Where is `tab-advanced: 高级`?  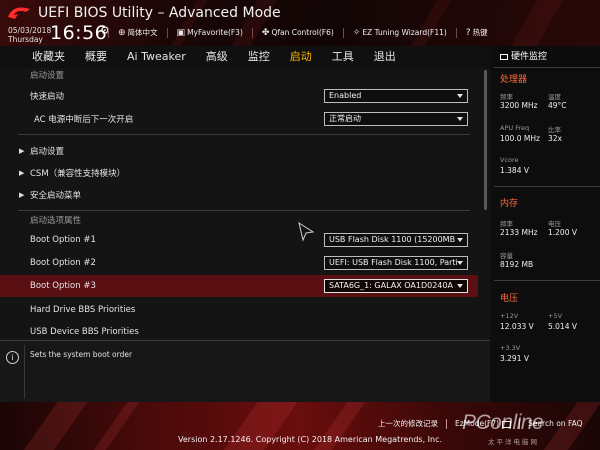
tab-advanced: 高级 is located at coordinates (217, 57).